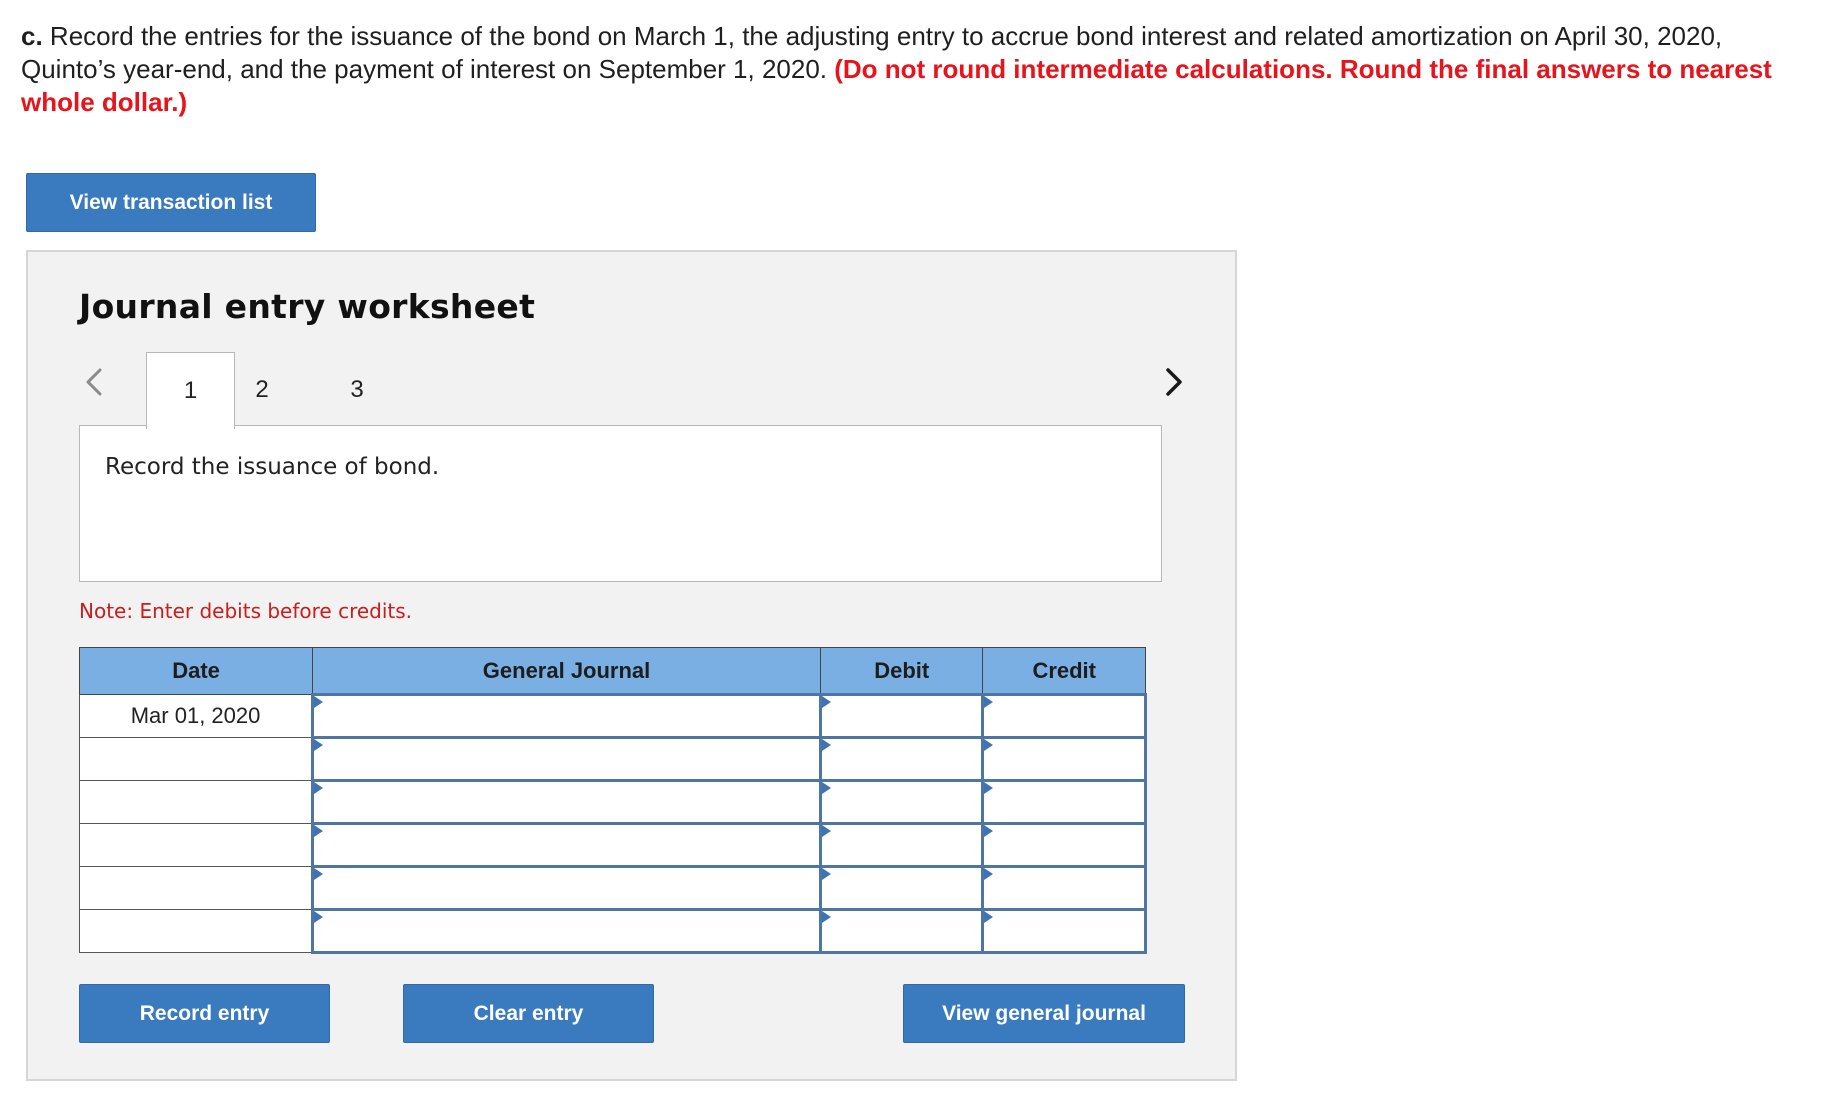 The image size is (1832, 1120). I want to click on table-row: Mar 01, 2020, so click(612, 716).